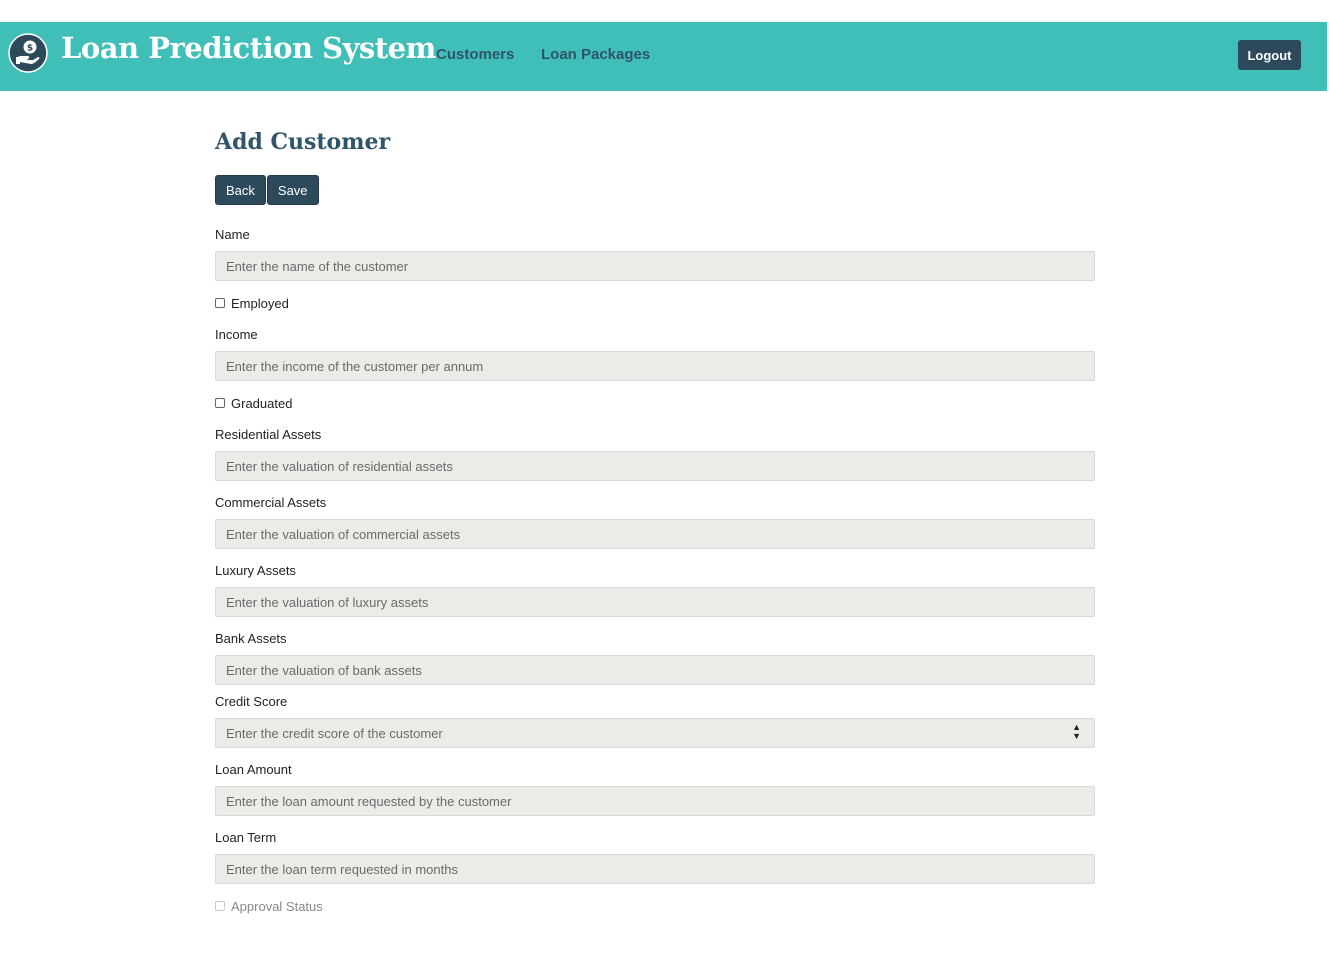  Describe the element at coordinates (220, 303) in the screenshot. I see `employed-checkbox` at that location.